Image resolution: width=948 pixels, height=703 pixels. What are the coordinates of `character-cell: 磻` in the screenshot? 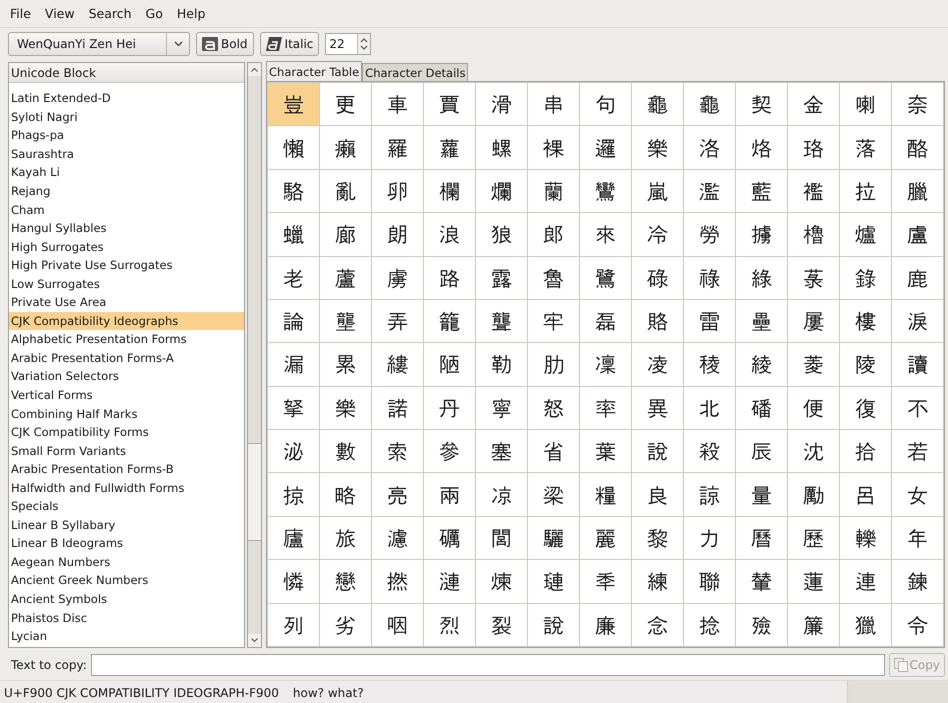 It's located at (761, 408).